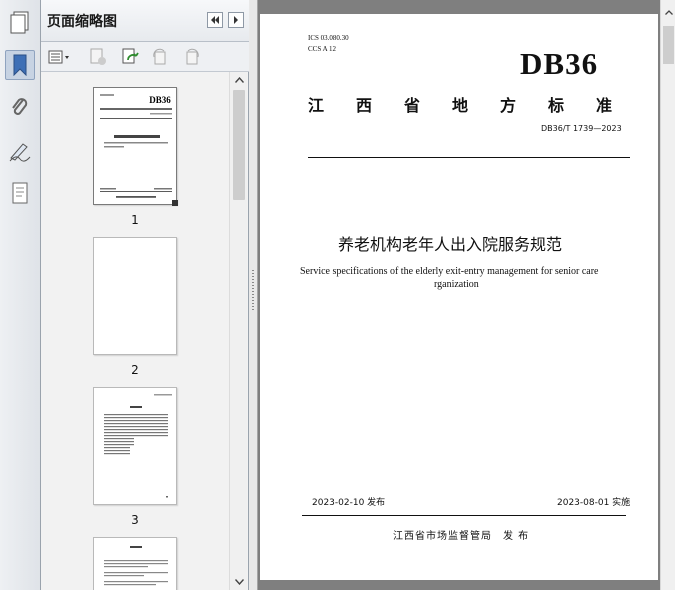  I want to click on ccs-code: CCS A 12, so click(322, 49).